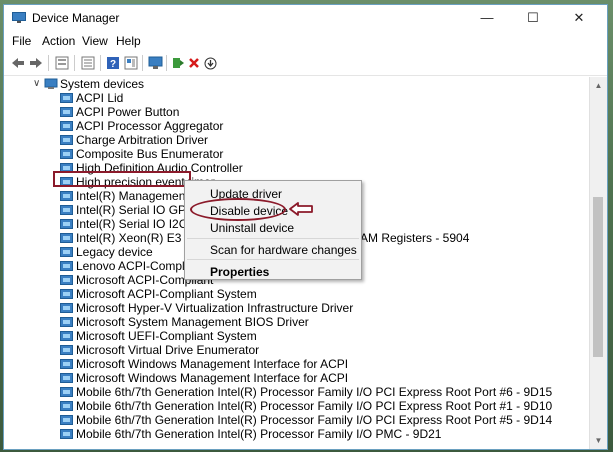 This screenshot has width=613, height=452. I want to click on device-label: ACPI Power Button, so click(128, 112).